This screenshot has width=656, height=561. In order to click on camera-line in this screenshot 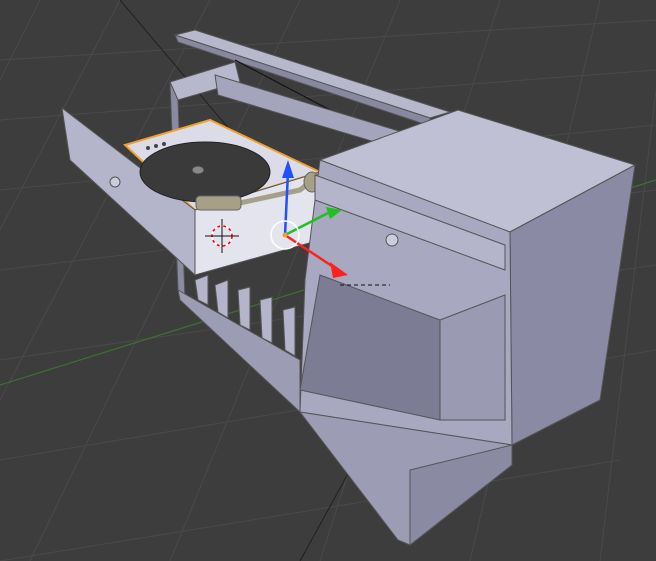, I will do `click(325, 515)`.